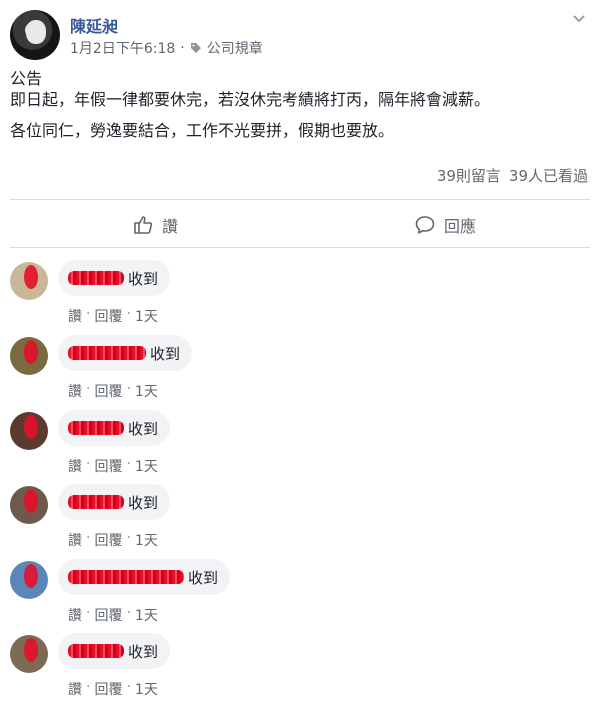  I want to click on group-name: 公司規章, so click(235, 48).